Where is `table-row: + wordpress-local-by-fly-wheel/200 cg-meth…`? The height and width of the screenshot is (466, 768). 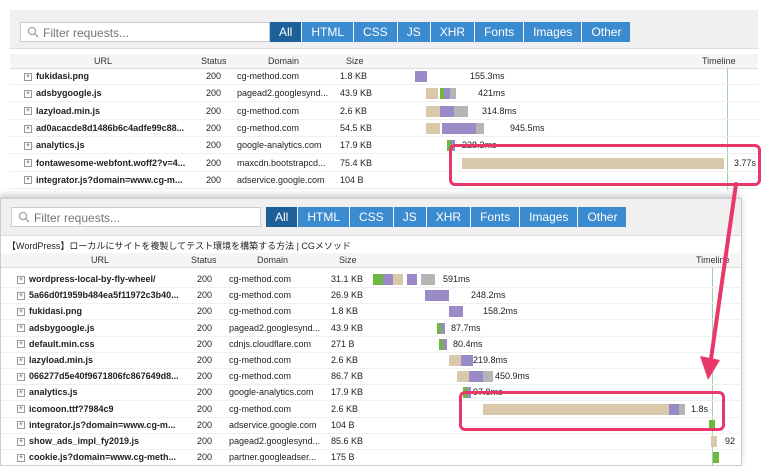
table-row: + wordpress-local-by-fly-wheel/200 cg-meth… is located at coordinates (371, 279).